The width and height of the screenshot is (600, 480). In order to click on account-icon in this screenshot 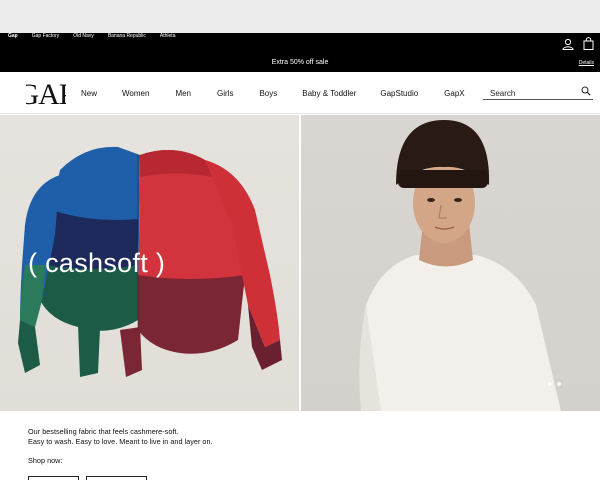, I will do `click(568, 44)`.